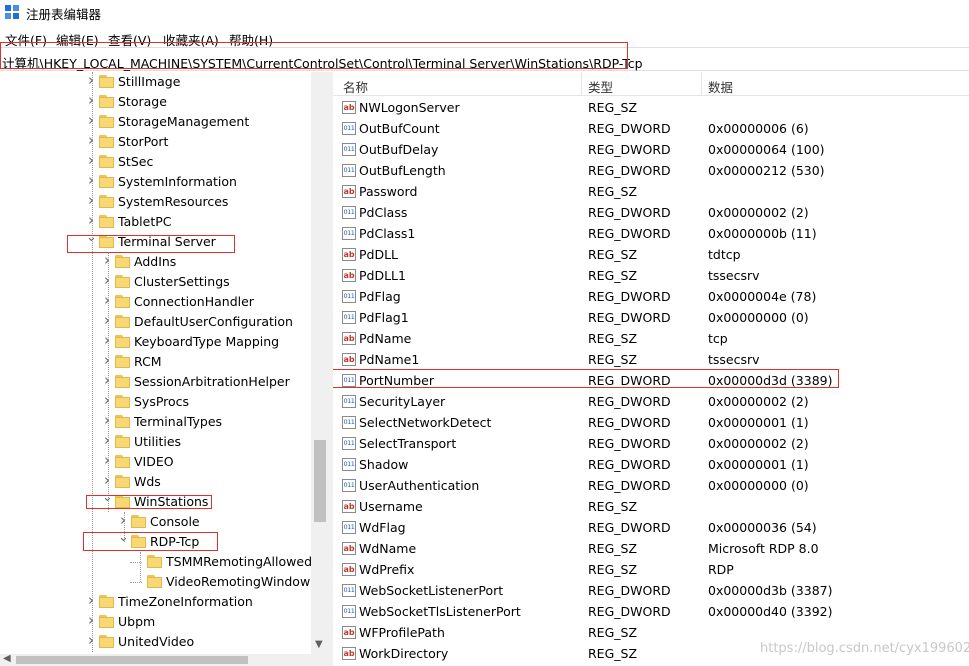 The image size is (969, 666). Describe the element at coordinates (651, 275) in the screenshot. I see `value-row: ab PdDLL1 REG_SZ tssecsrv` at that location.